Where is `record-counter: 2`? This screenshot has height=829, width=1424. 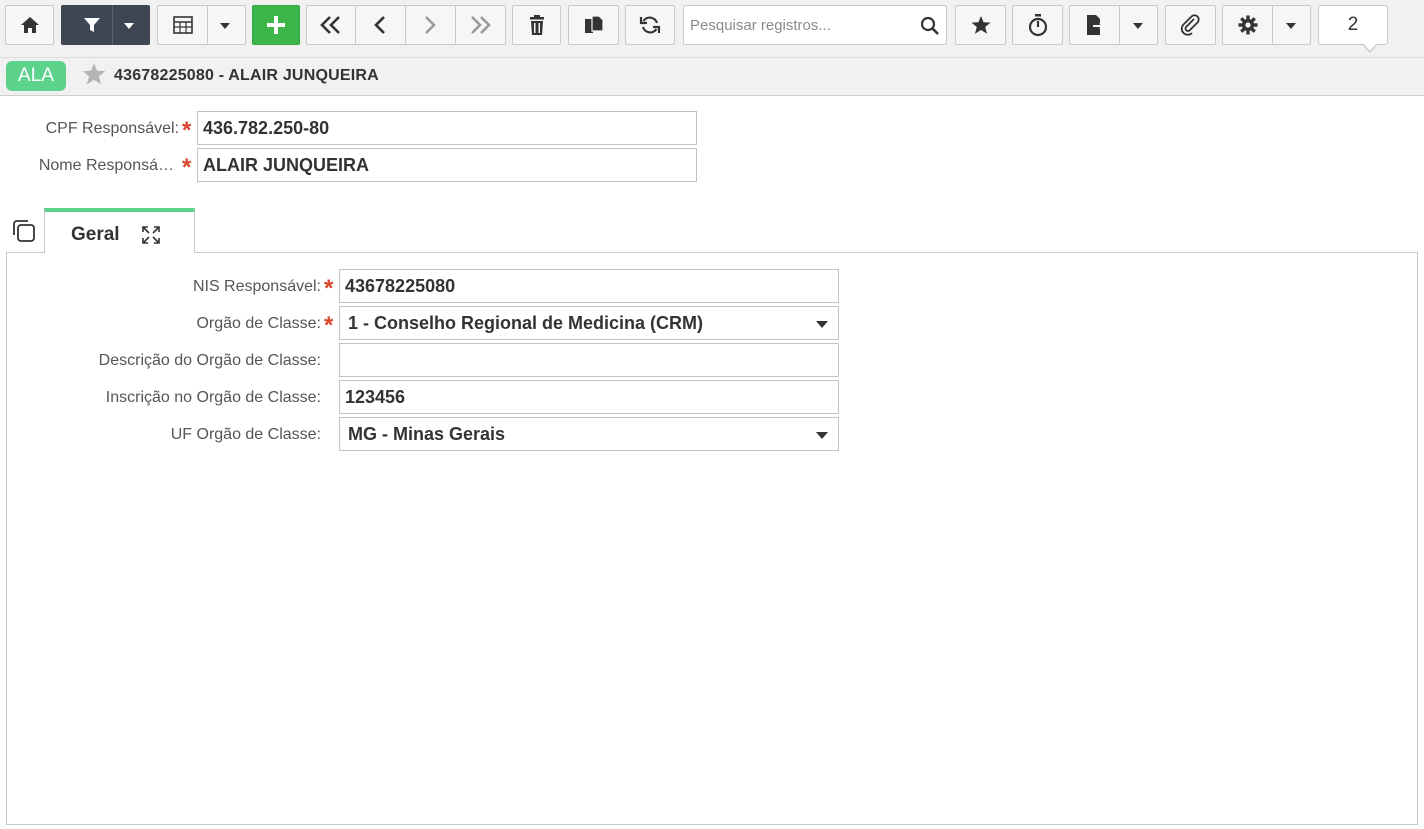 record-counter: 2 is located at coordinates (1353, 25).